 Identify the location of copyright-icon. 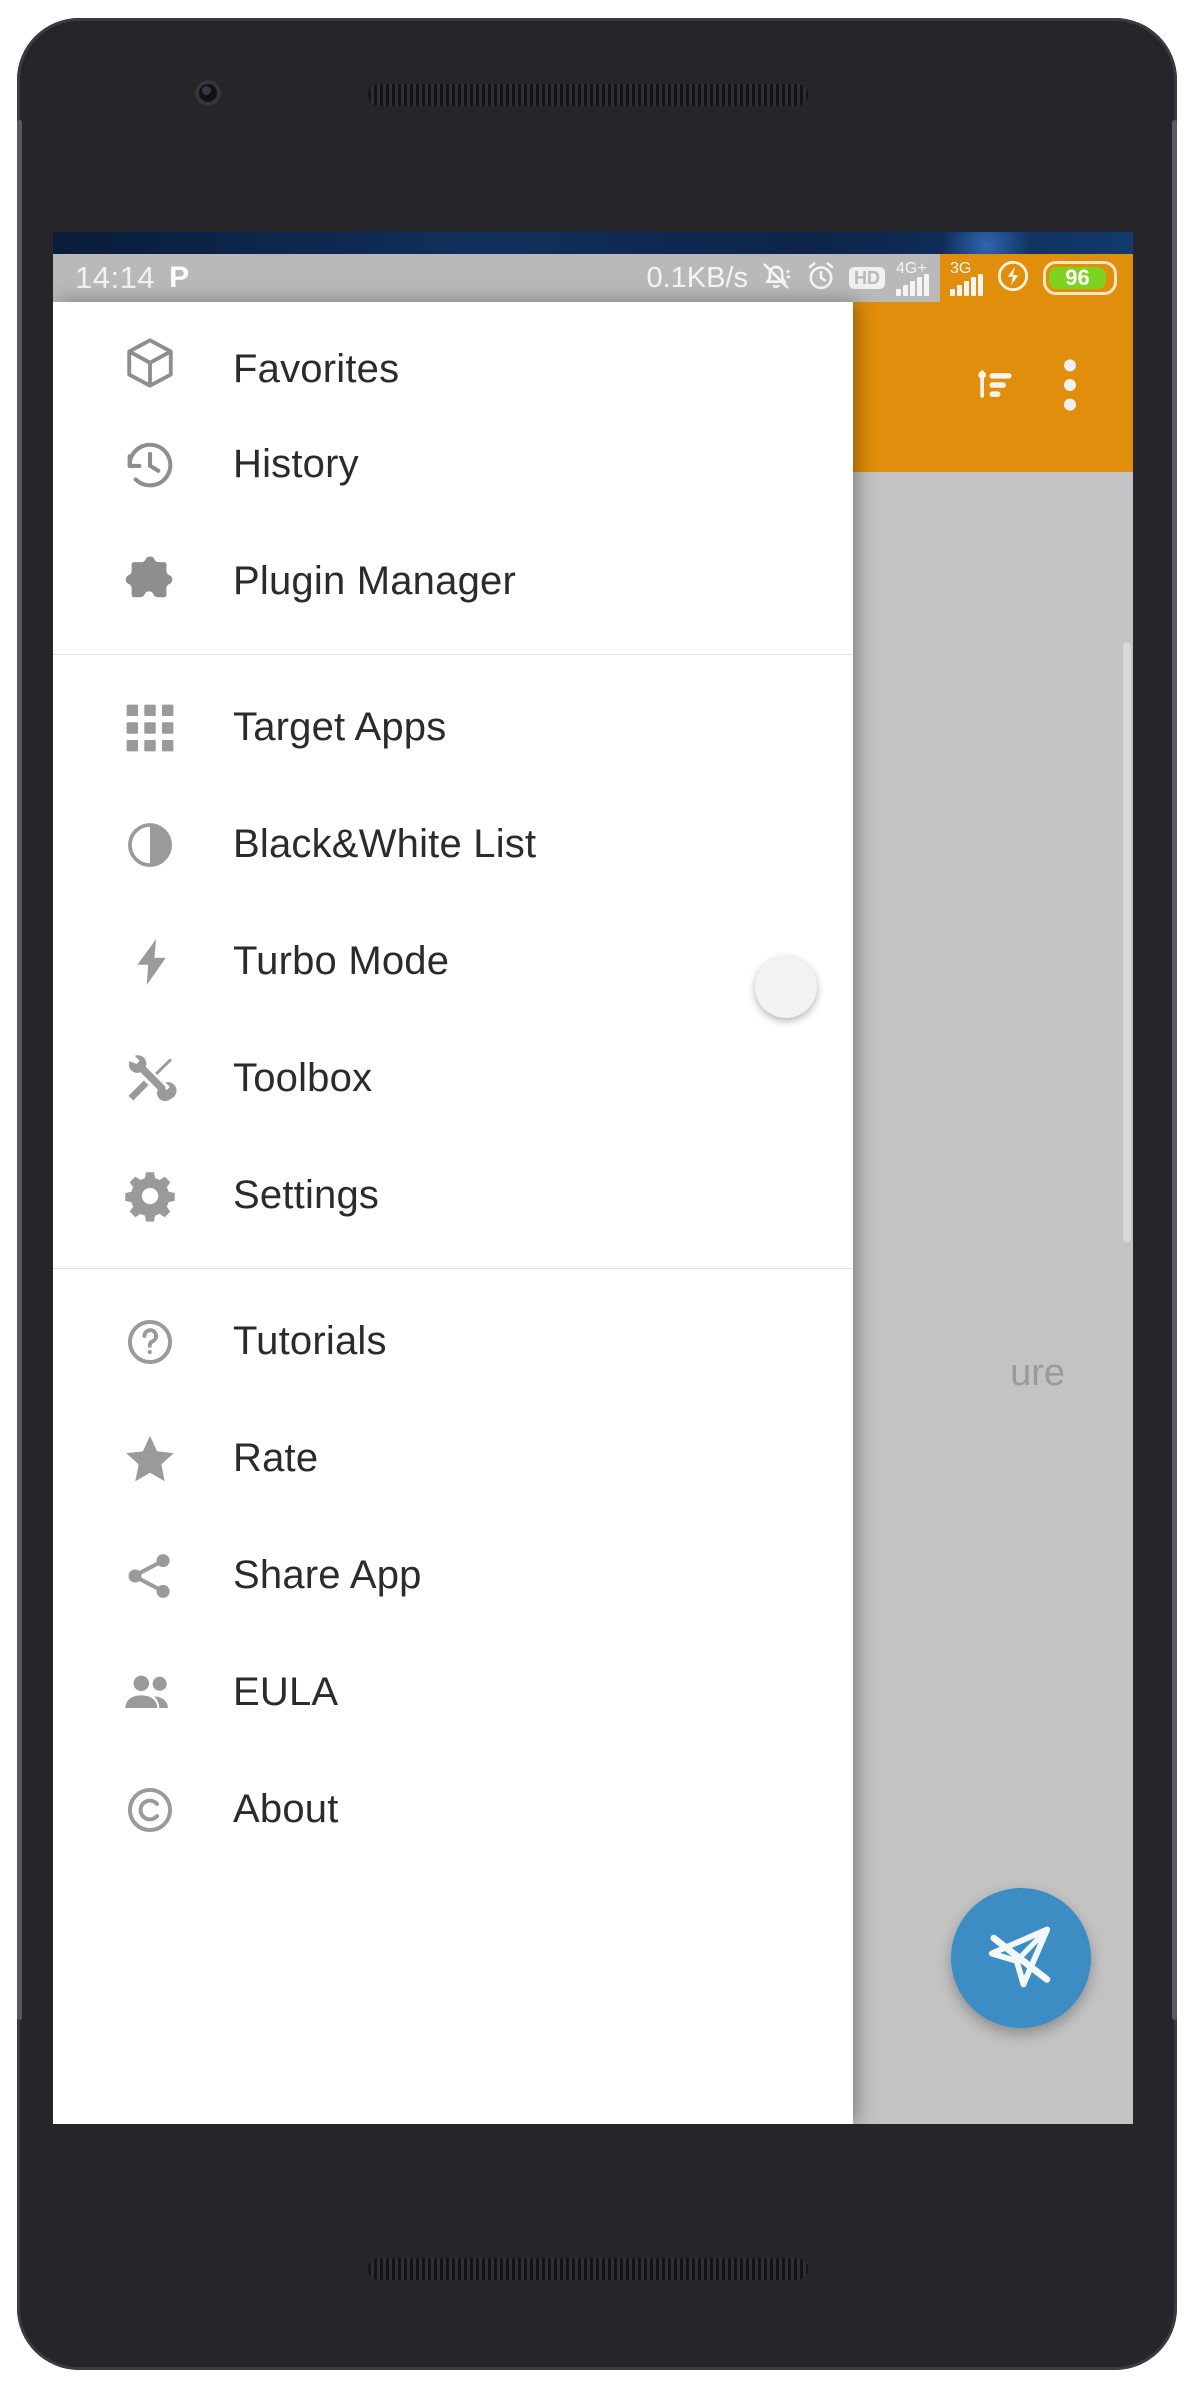
(150, 1810).